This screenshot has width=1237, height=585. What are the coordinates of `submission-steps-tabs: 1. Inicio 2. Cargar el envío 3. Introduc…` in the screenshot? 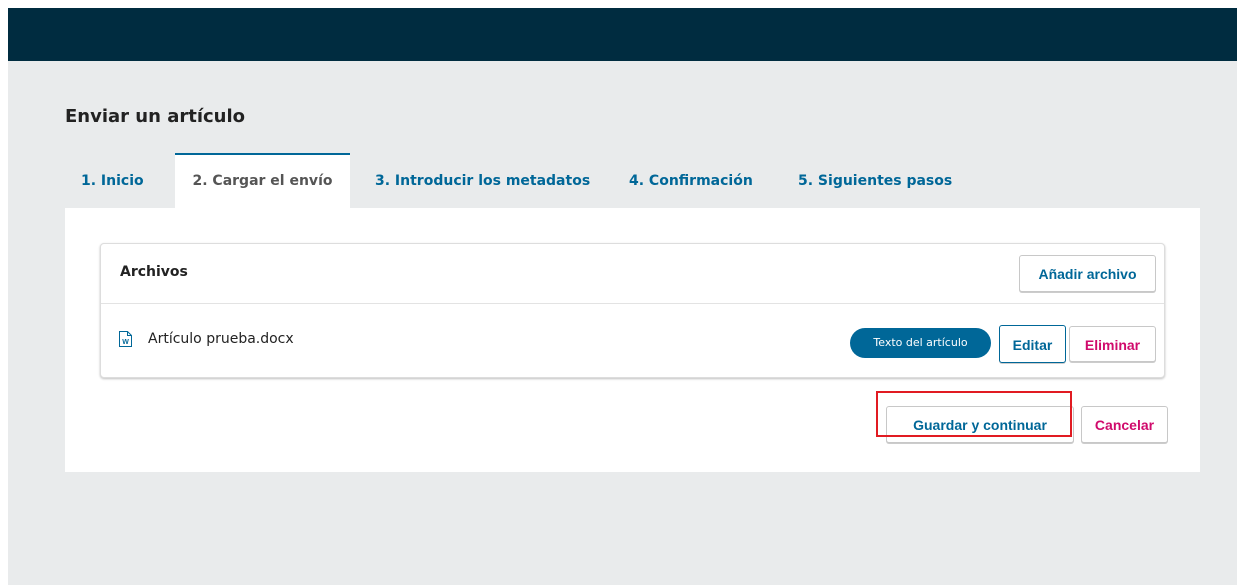 It's located at (515, 180).